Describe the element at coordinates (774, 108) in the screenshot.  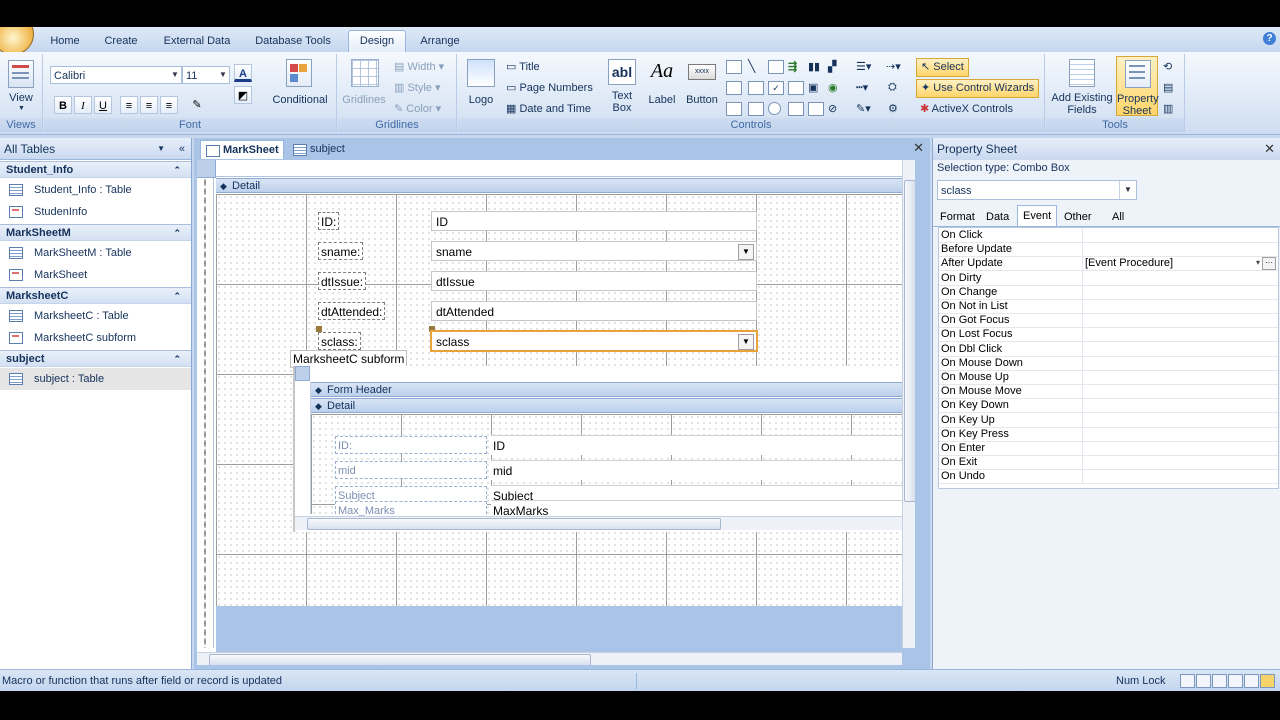
I see `option-button-icon` at that location.